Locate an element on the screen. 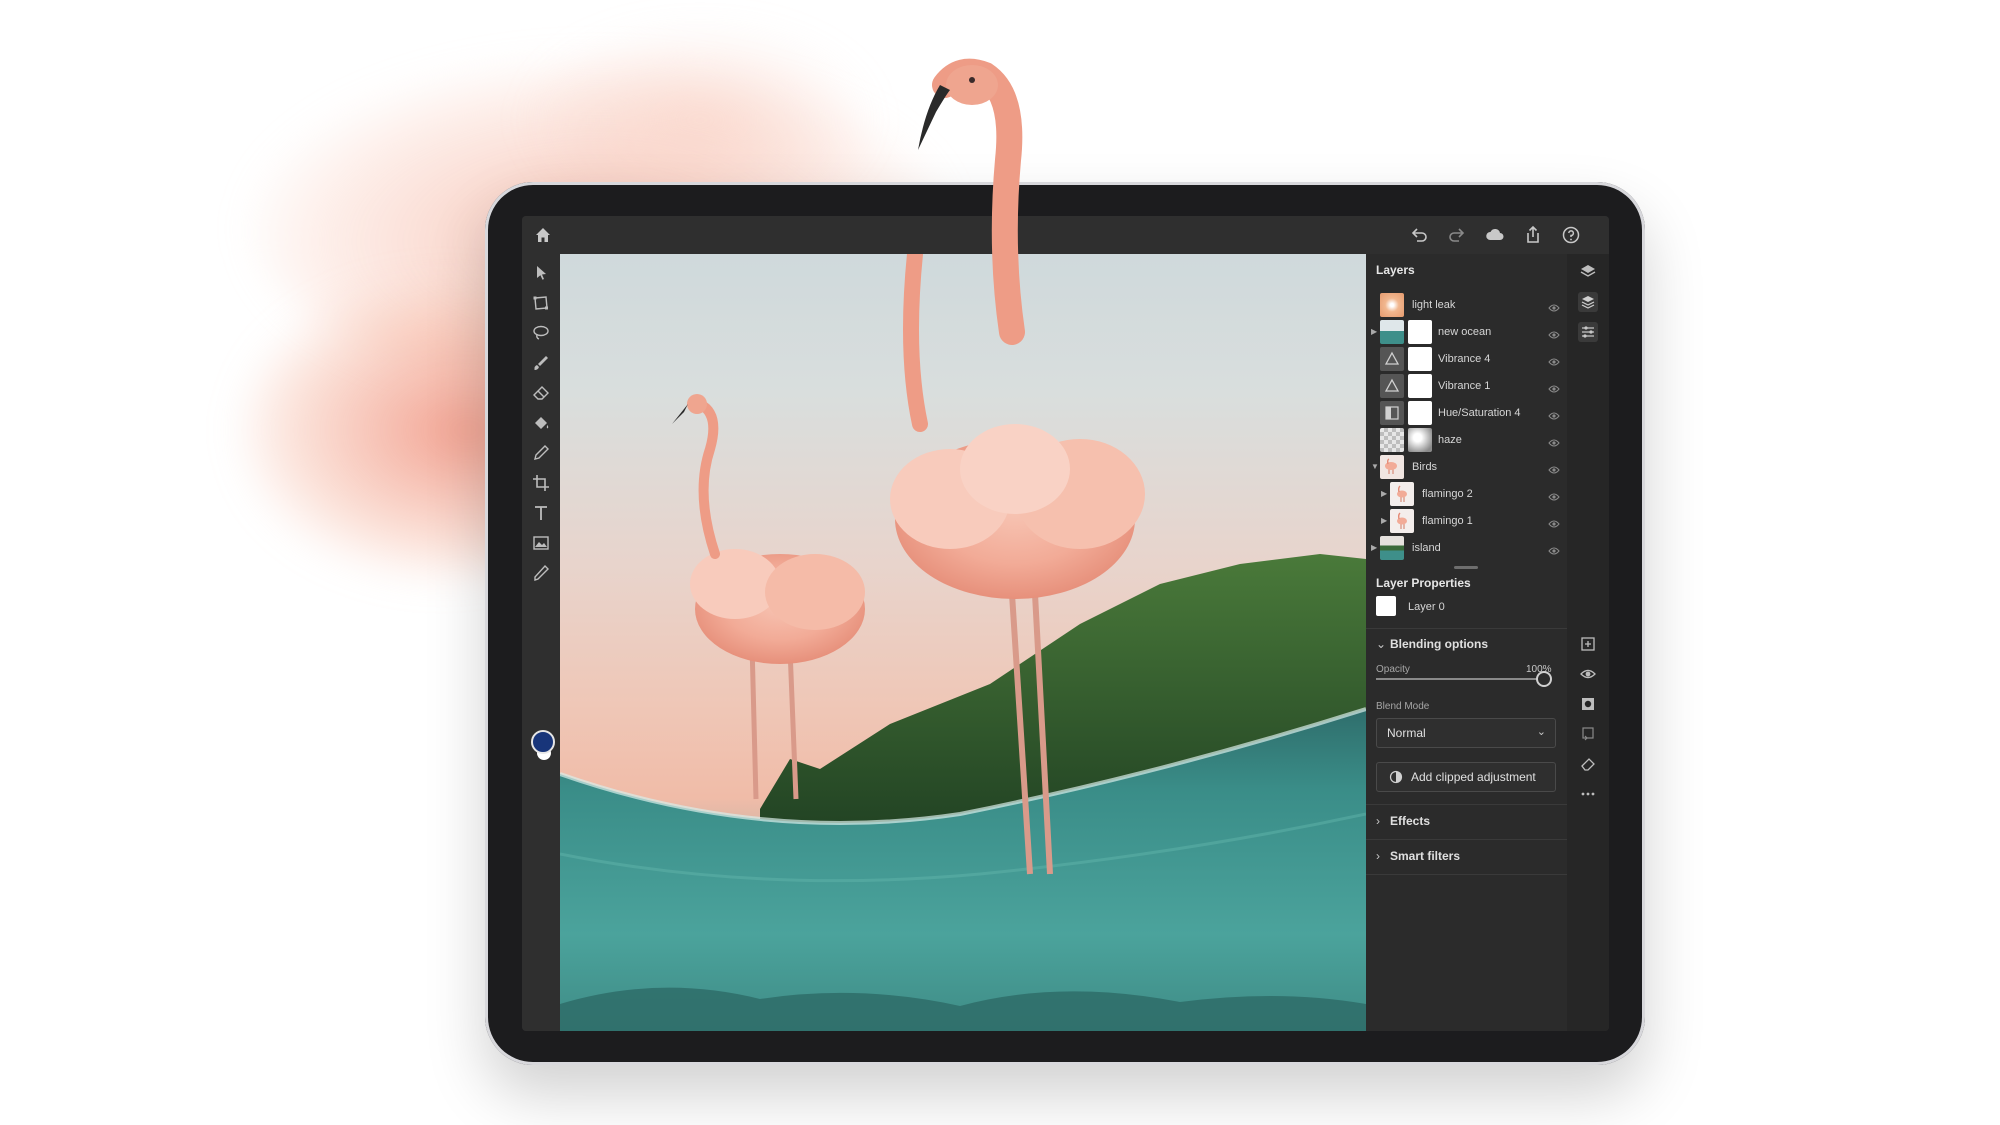 This screenshot has height=1125, width=2000. tools-toolbar is located at coordinates (541, 642).